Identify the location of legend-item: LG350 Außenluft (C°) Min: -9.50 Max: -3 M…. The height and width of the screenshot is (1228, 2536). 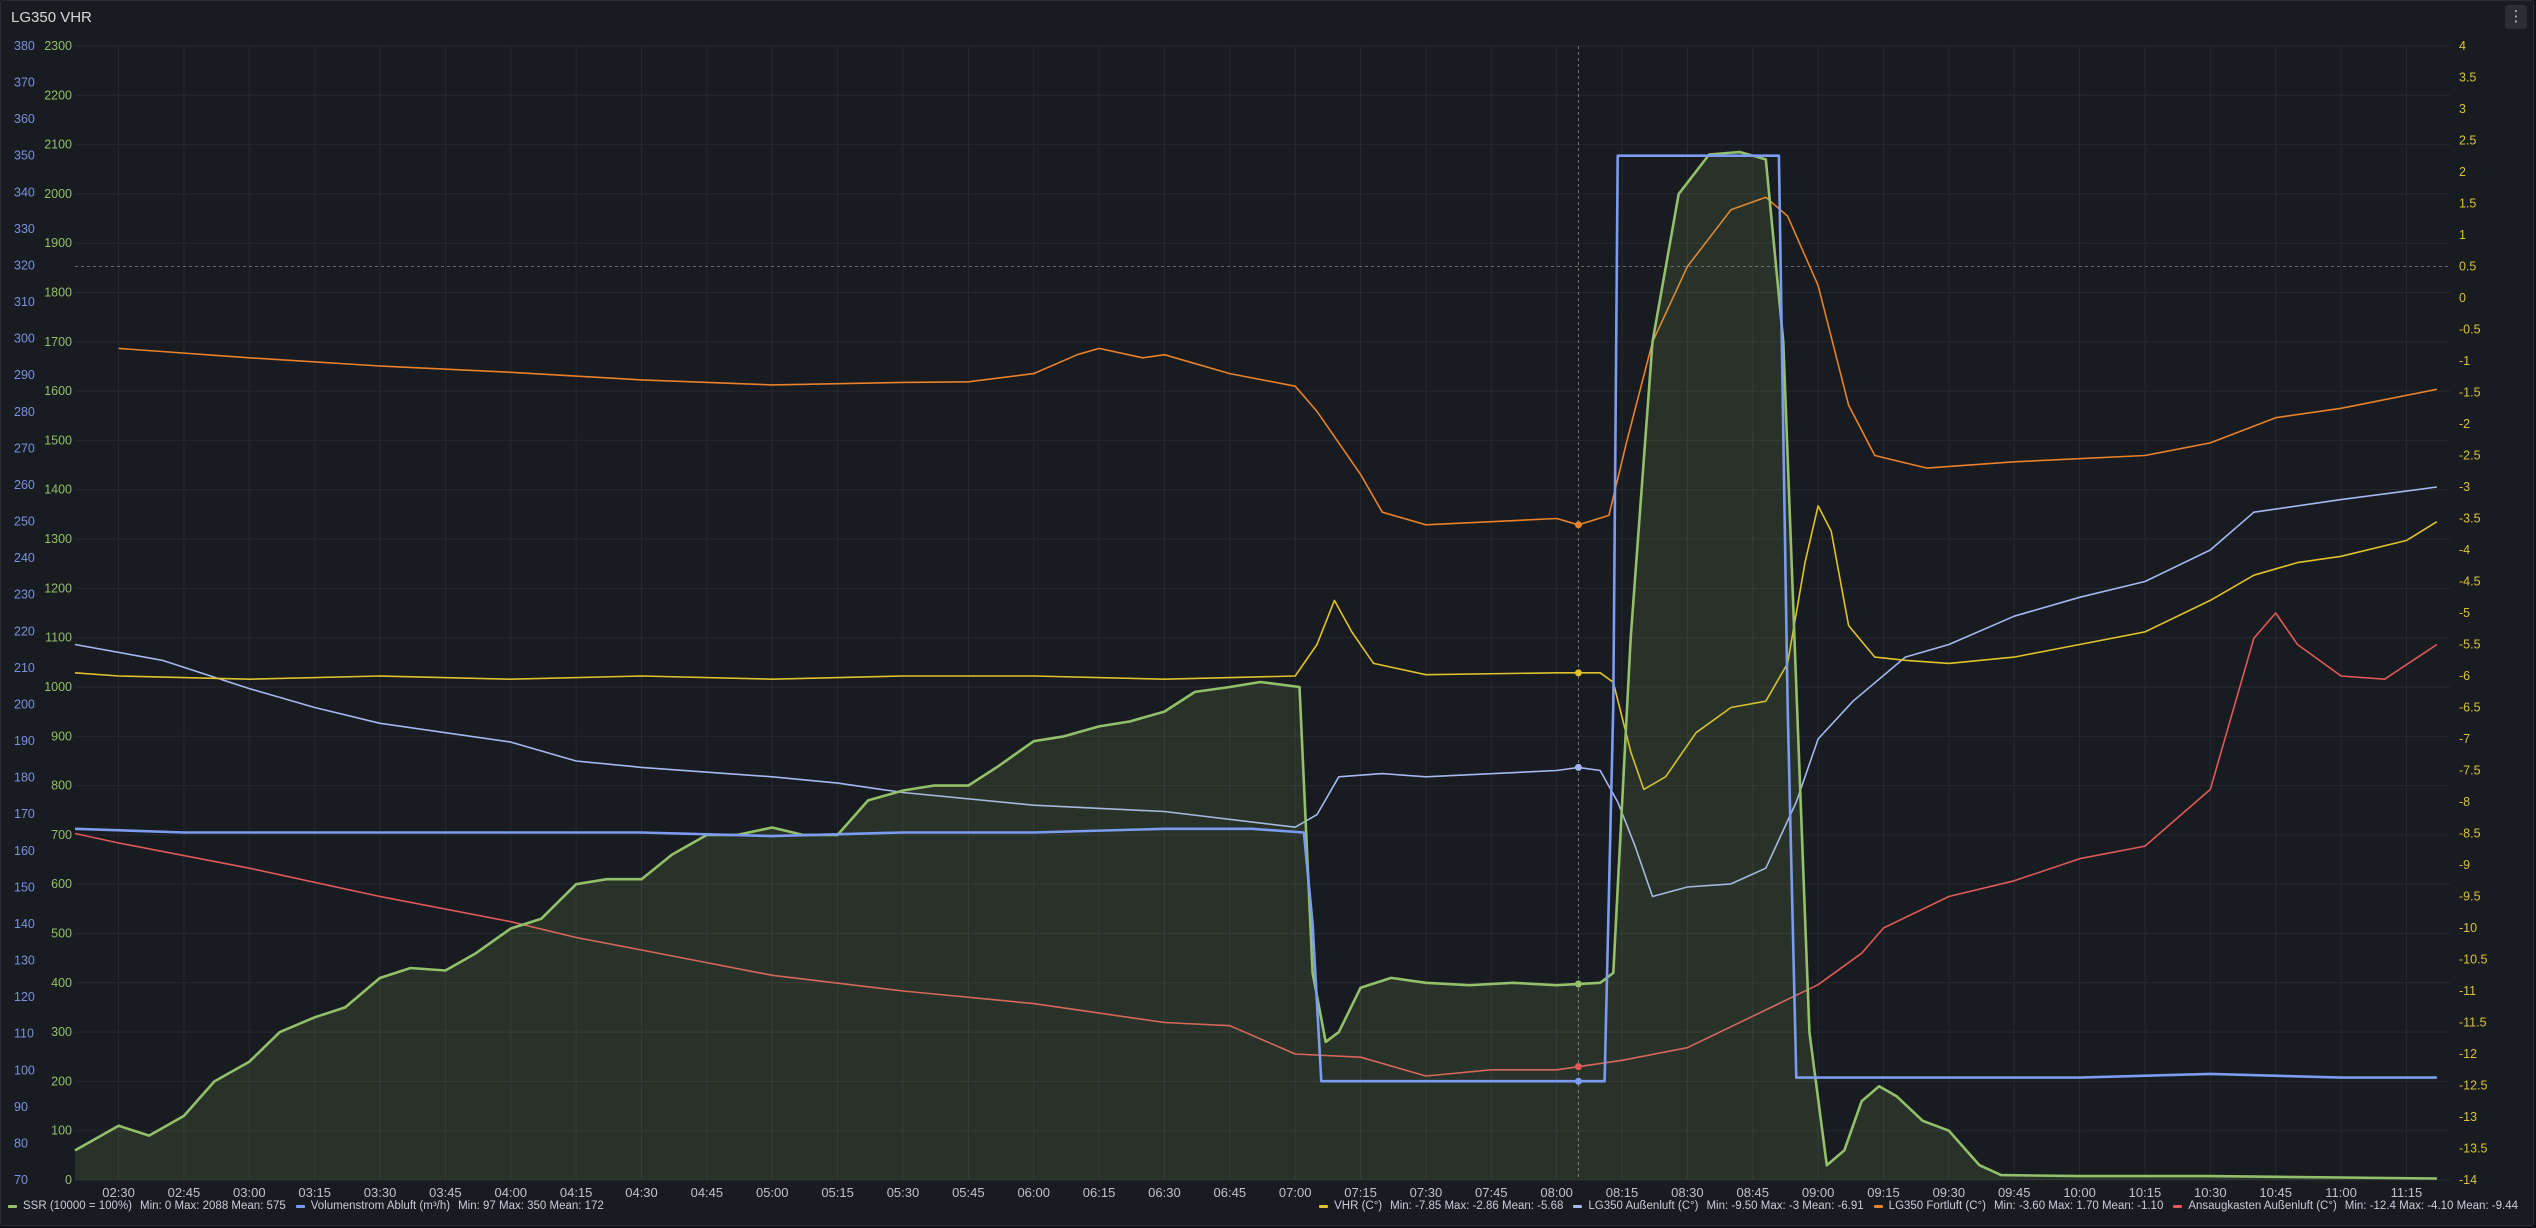
(1718, 1206).